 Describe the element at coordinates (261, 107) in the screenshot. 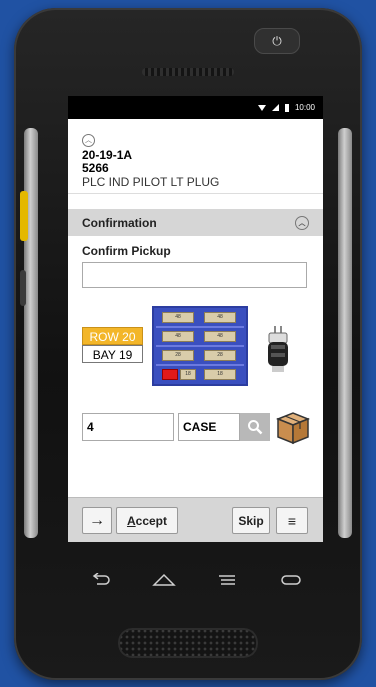

I see `wifi-icon` at that location.